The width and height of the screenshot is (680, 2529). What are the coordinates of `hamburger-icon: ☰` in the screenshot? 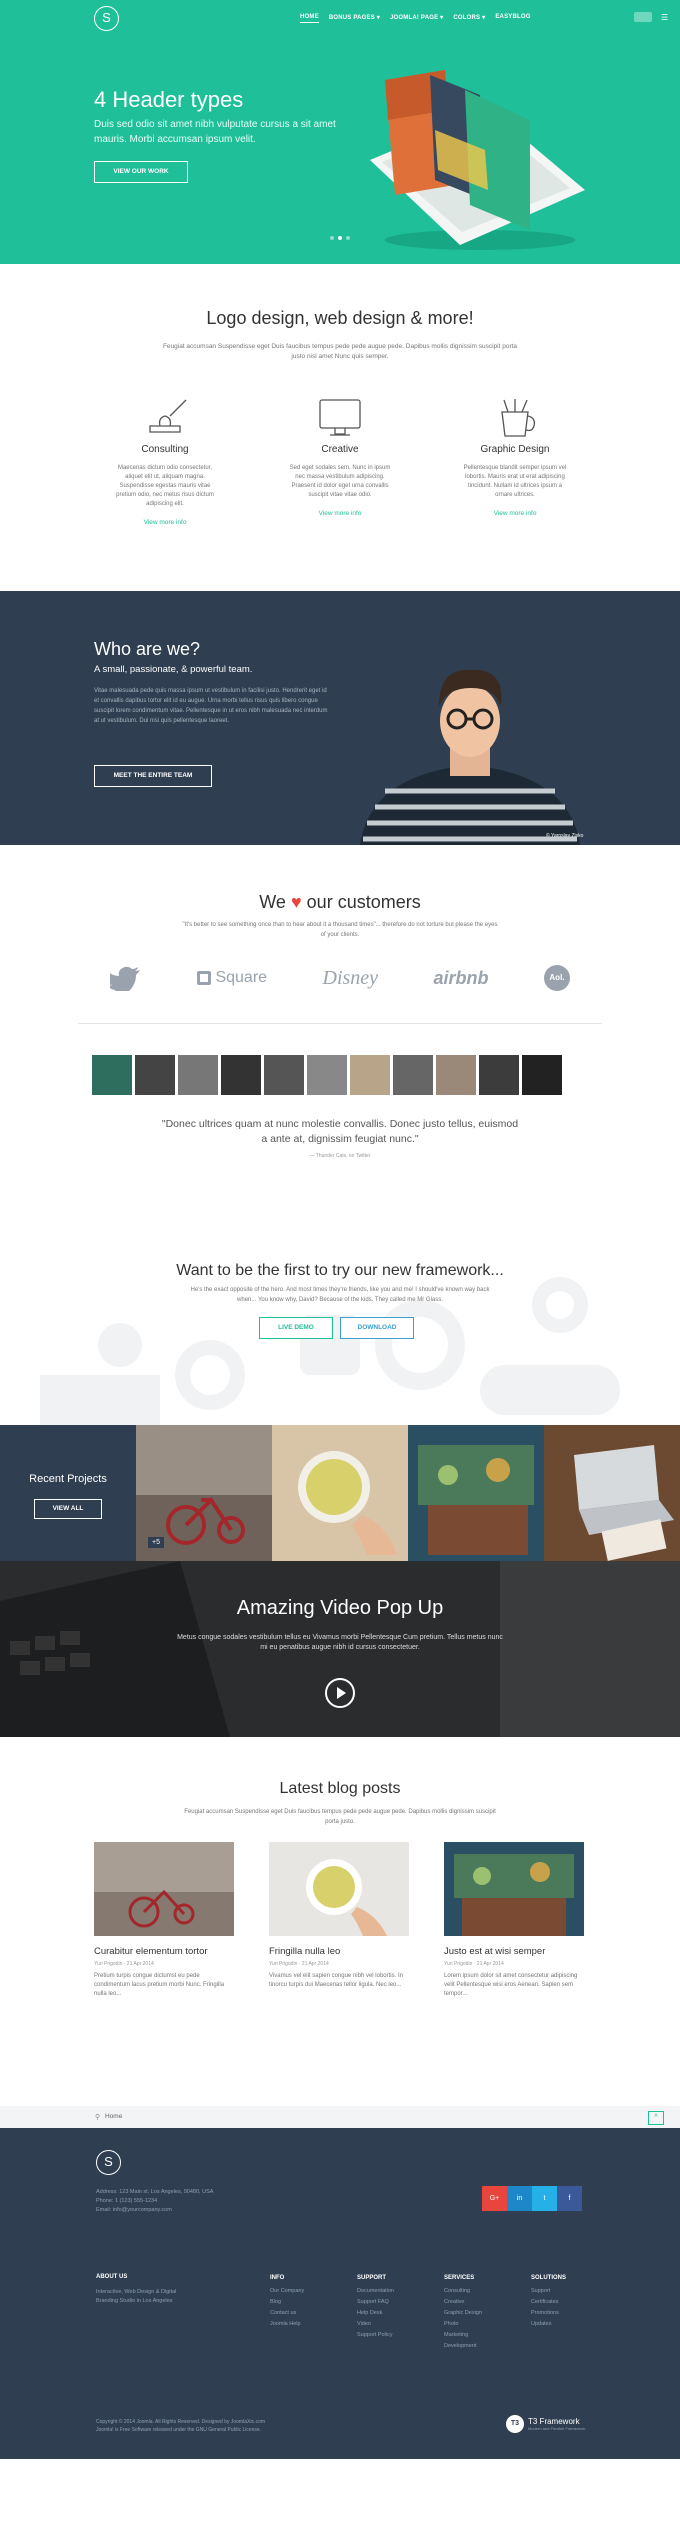 It's located at (664, 17).